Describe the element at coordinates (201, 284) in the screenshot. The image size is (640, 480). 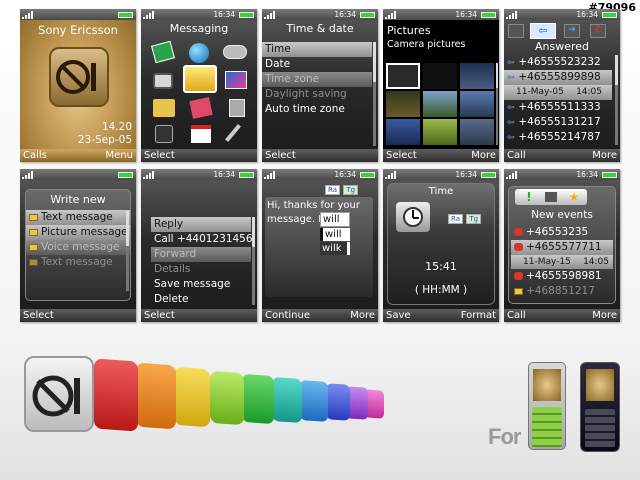
I see `menu-item-save-message: Save message` at that location.